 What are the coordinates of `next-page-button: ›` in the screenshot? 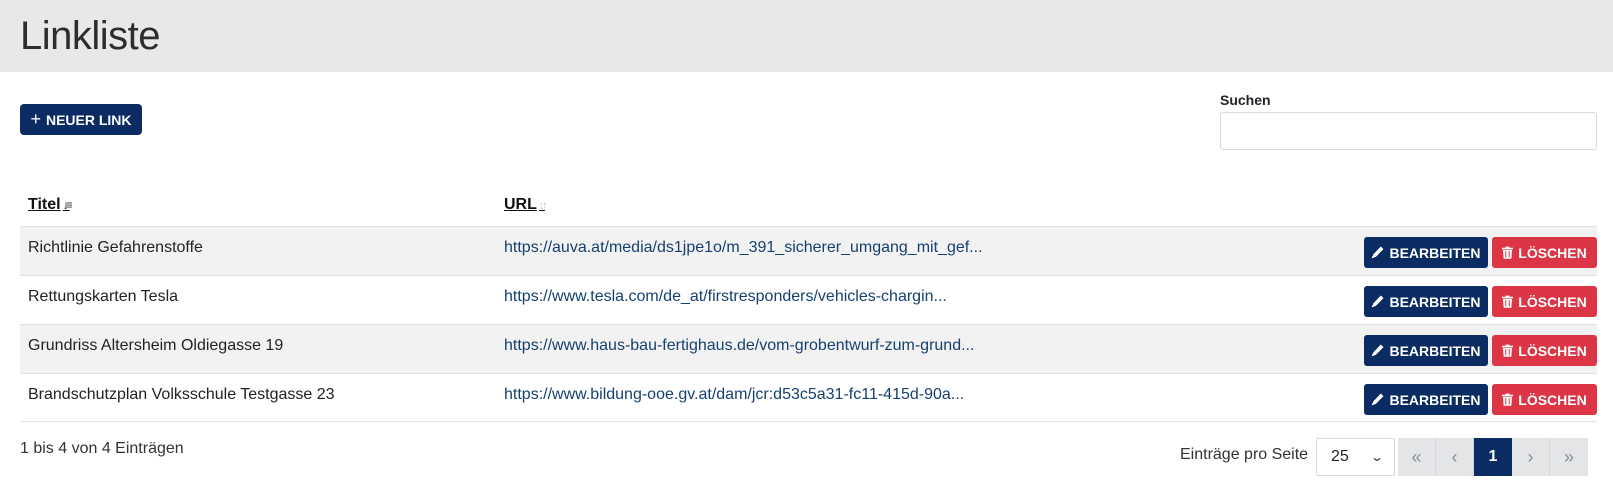 It's located at (1531, 457).